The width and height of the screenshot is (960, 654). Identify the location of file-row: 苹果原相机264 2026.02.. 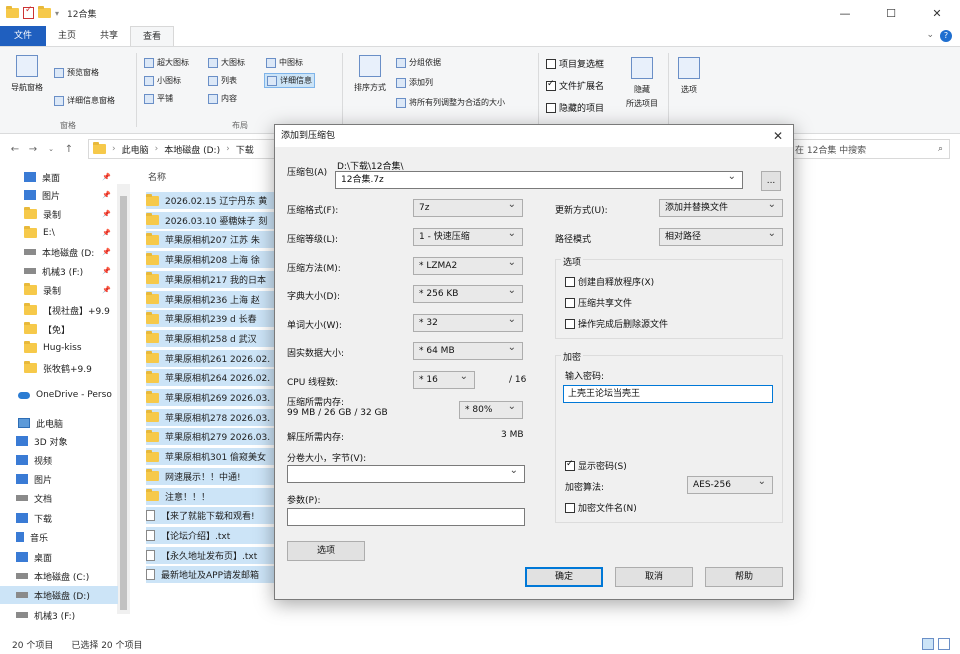
(215, 378).